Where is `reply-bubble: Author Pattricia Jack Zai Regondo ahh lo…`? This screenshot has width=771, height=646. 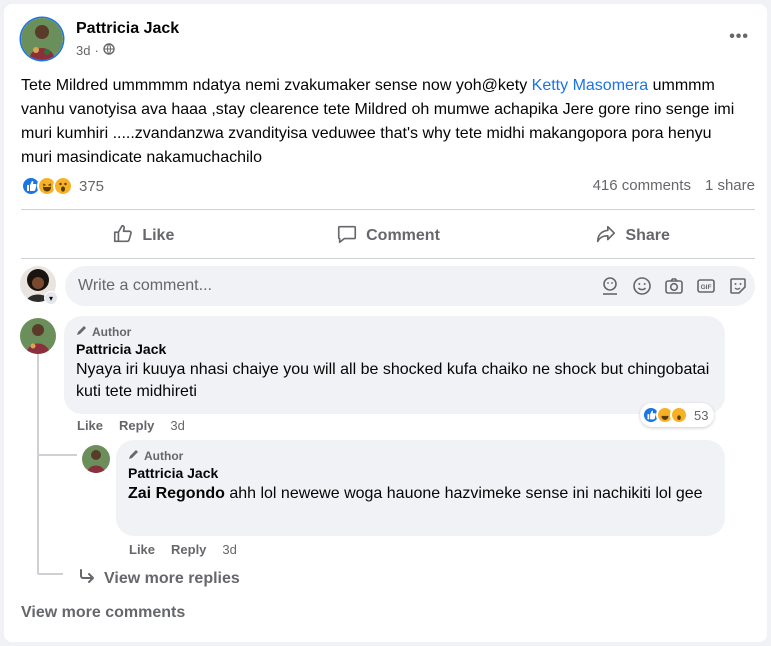 reply-bubble: Author Pattricia Jack Zai Regondo ahh lo… is located at coordinates (420, 488).